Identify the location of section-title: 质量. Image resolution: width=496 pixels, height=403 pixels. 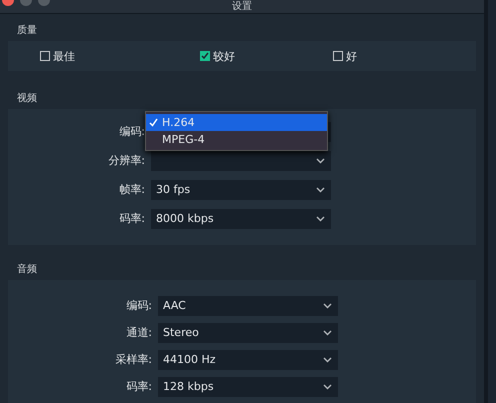
(27, 31).